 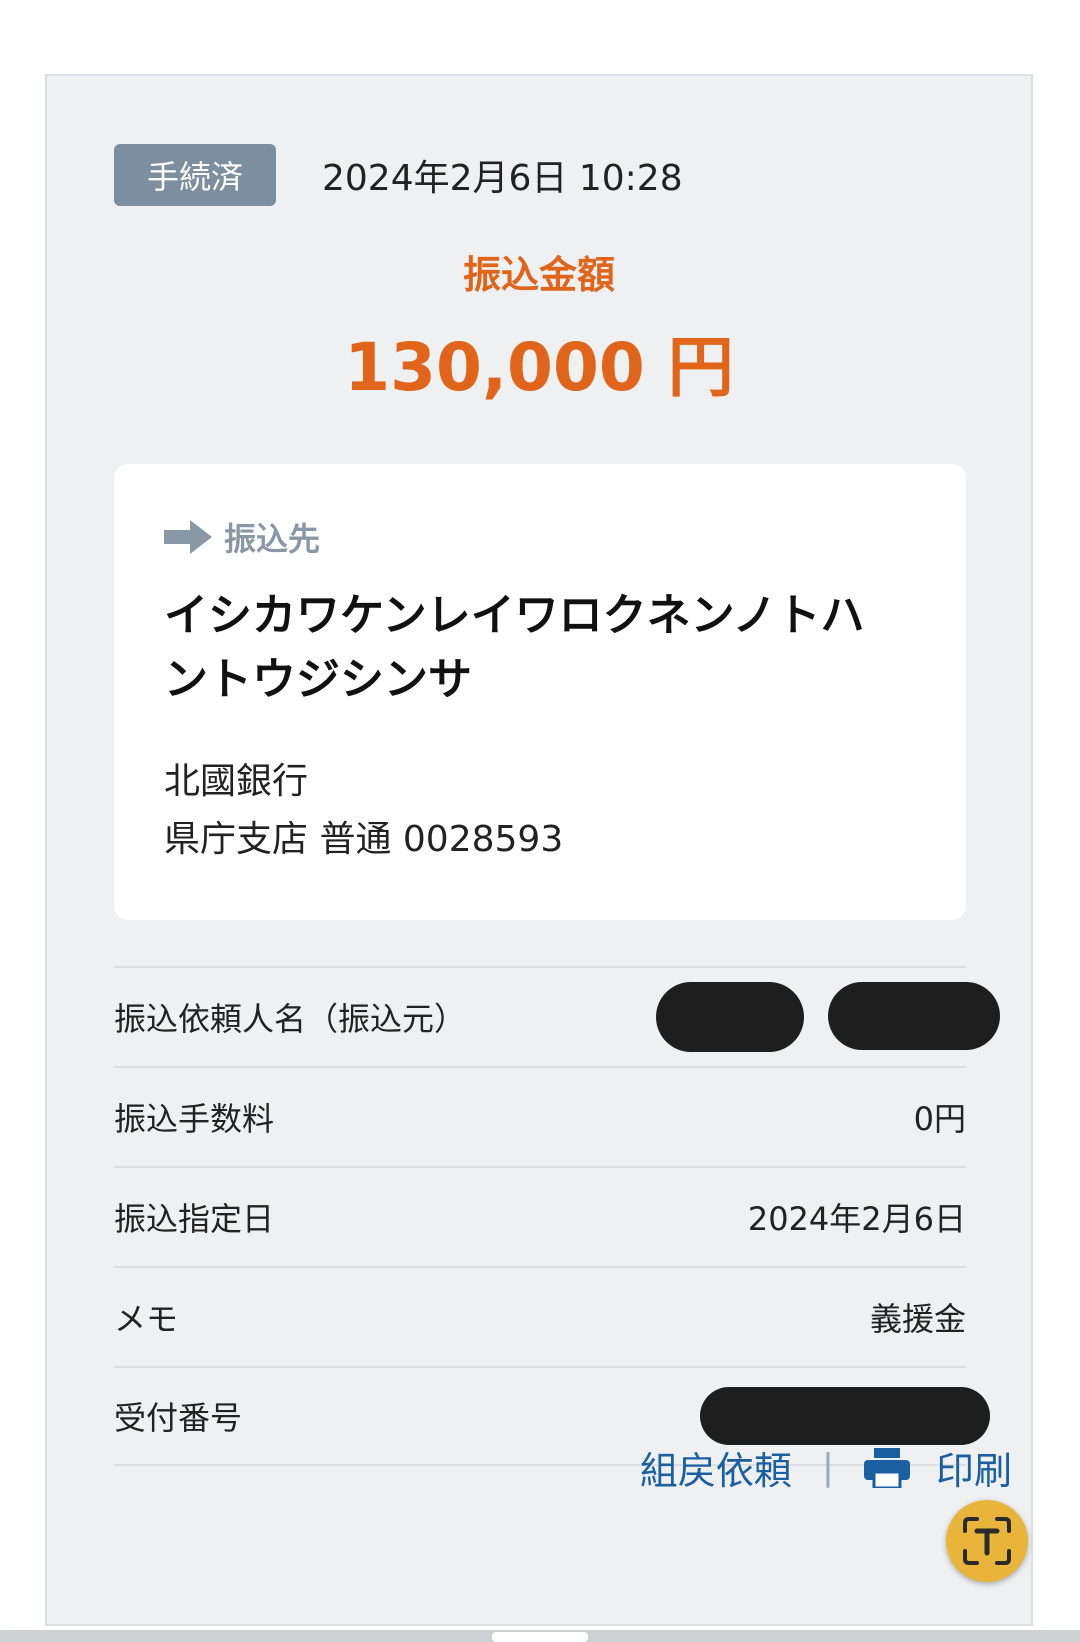 I want to click on memo-label: メモ, so click(x=146, y=1319).